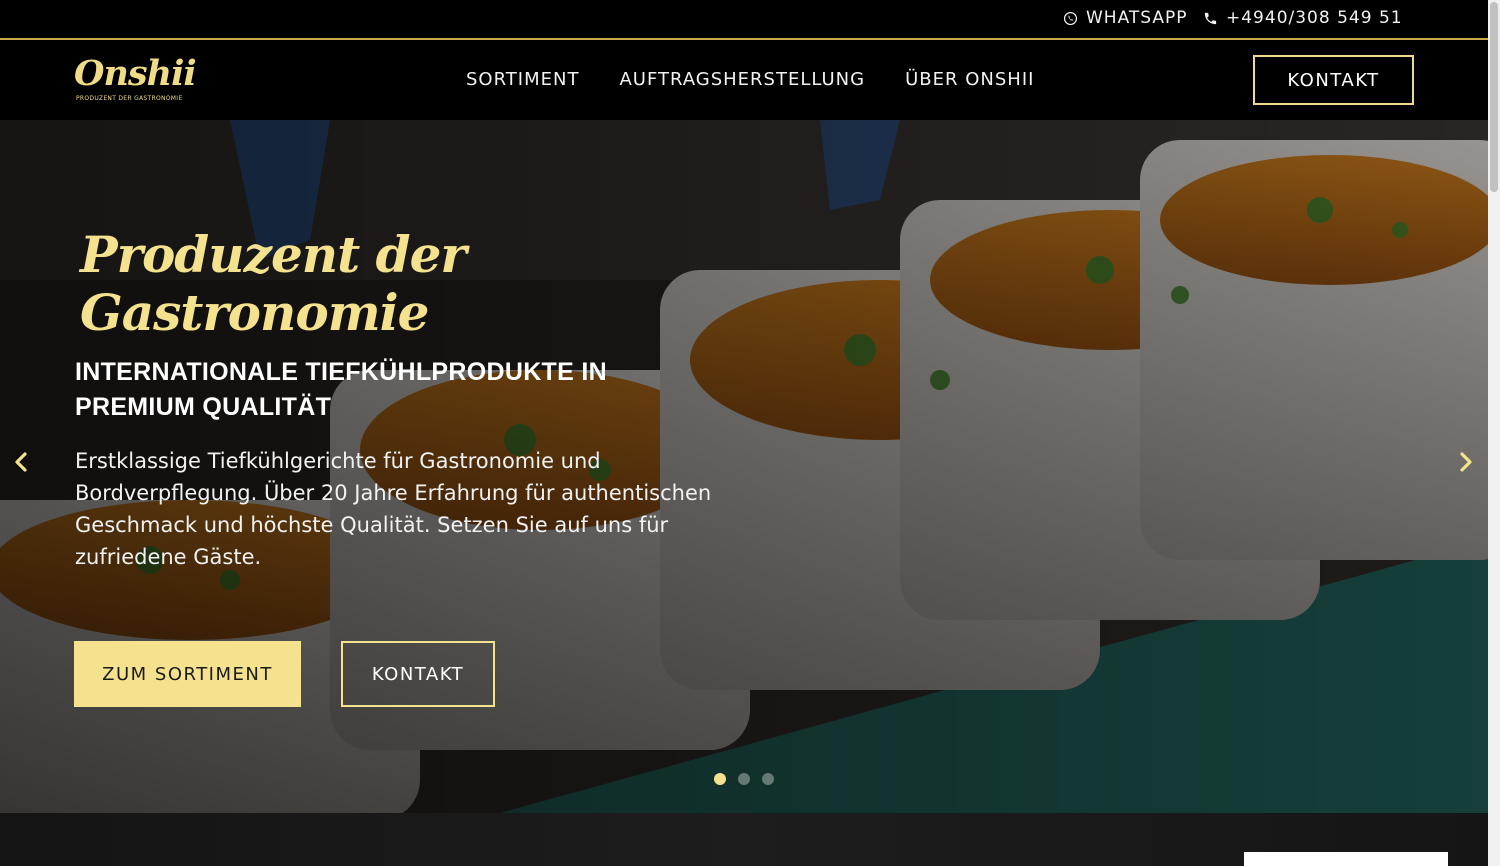  Describe the element at coordinates (341, 372) in the screenshot. I see `hero-subtitle-line-1: INTERNATIONALE TIEFKÜHLPRODUKTE IN` at that location.